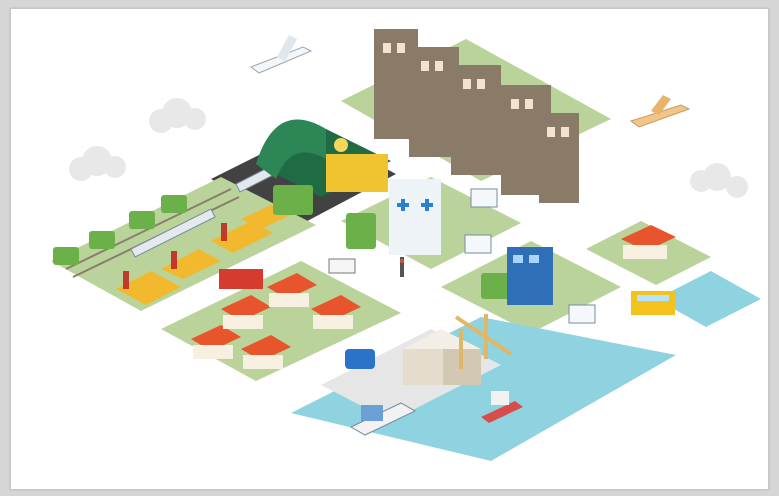  What do you see at coordinates (281, 54) in the screenshot?
I see `airplane-icon` at bounding box center [281, 54].